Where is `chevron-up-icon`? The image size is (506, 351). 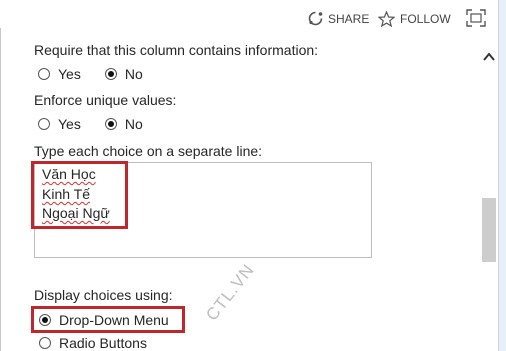 chevron-up-icon is located at coordinates (489, 56).